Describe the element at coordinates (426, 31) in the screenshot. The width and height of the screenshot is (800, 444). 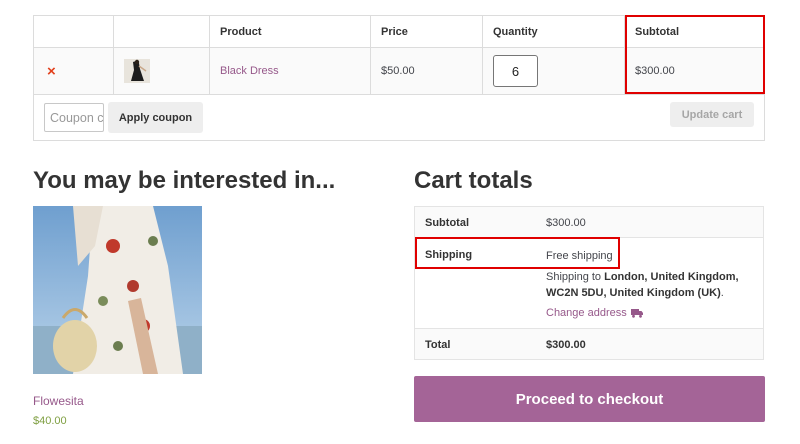
I see `header-price: Price` at that location.